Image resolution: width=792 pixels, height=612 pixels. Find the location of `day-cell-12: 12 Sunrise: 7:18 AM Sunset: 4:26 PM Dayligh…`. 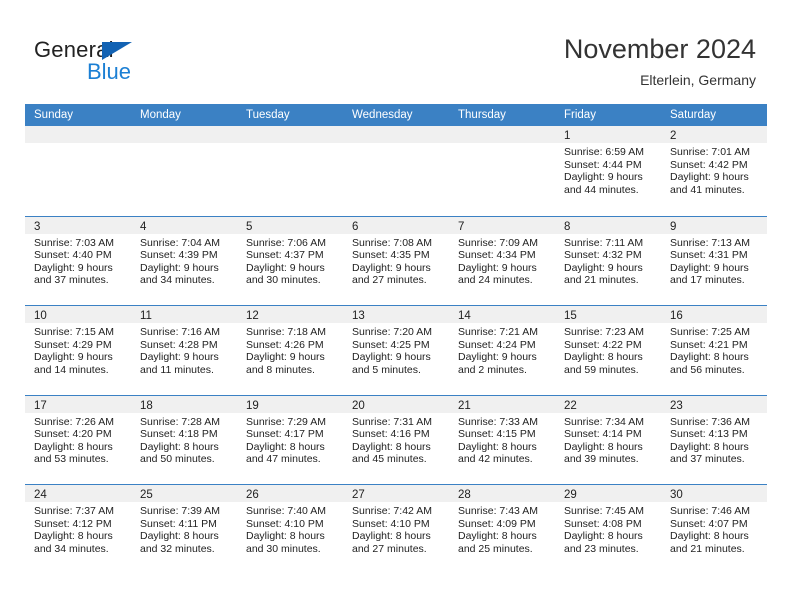

day-cell-12: 12 Sunrise: 7:18 AM Sunset: 4:26 PM Dayligh… is located at coordinates (290, 350).